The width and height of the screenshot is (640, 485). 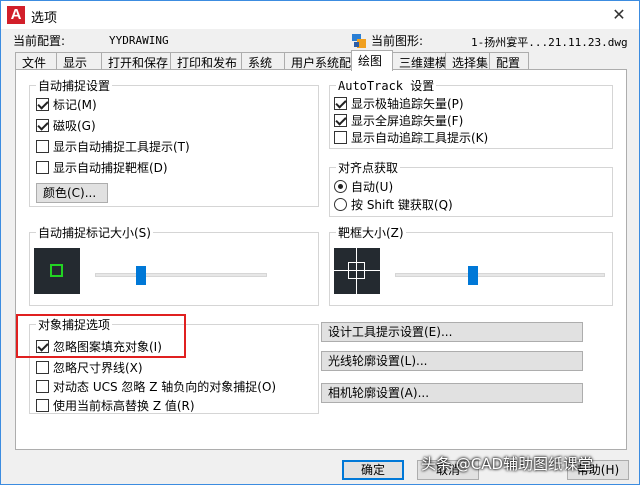 What do you see at coordinates (340, 120) in the screenshot?
I see `fullscreen-vector-checkbox` at bounding box center [340, 120].